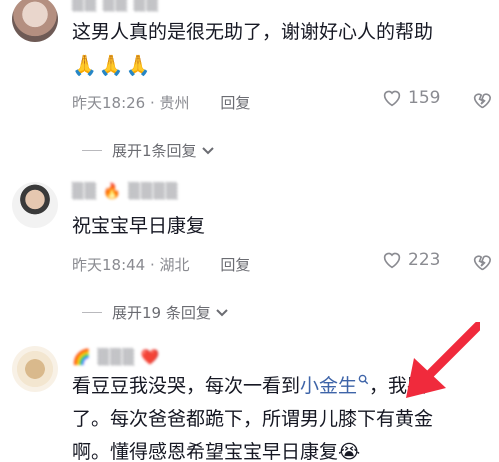 This screenshot has width=499, height=462. What do you see at coordinates (424, 98) in the screenshot?
I see `like-count: 159` at bounding box center [424, 98].